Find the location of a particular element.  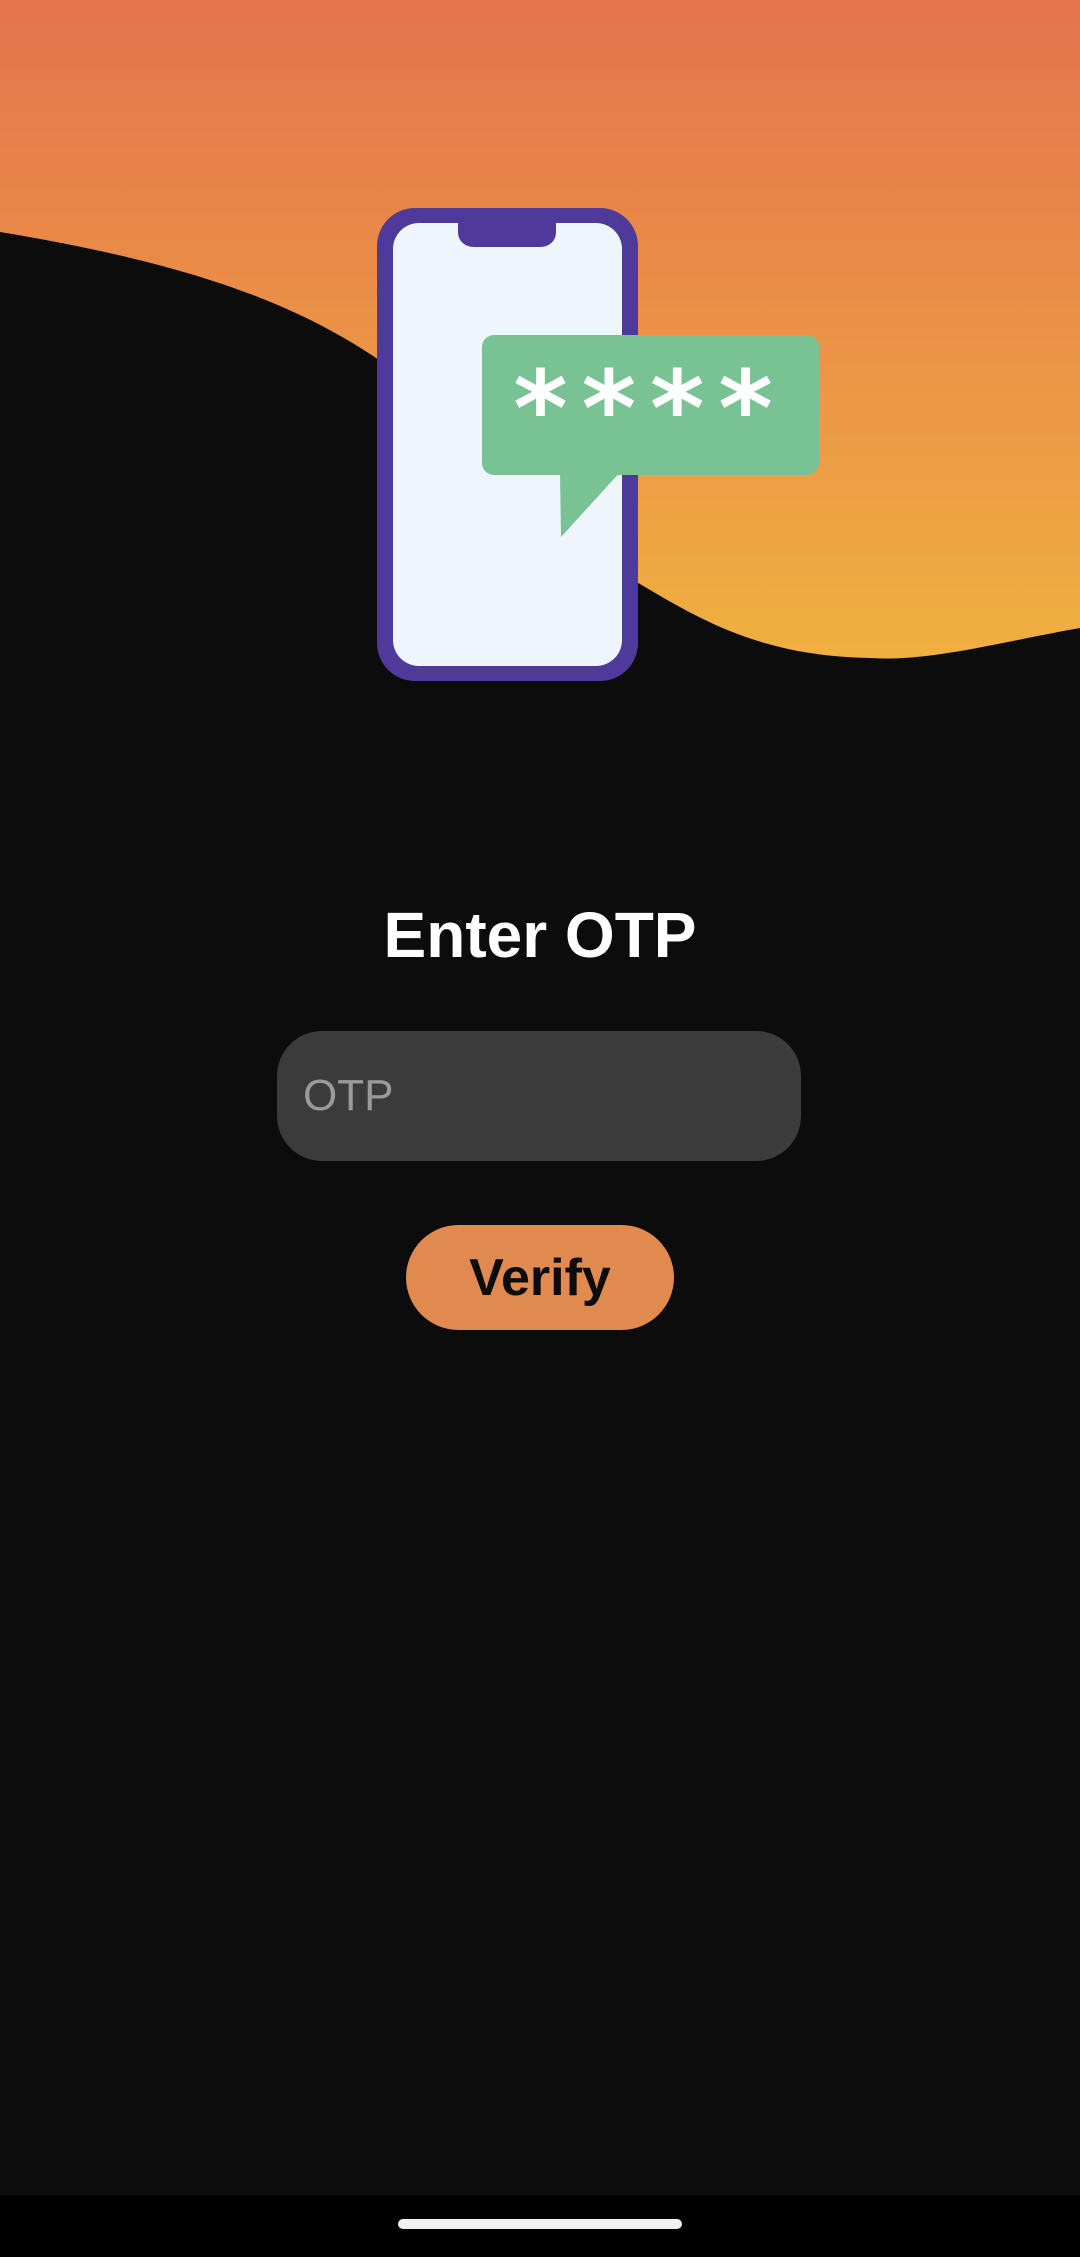

otp-input is located at coordinates (539, 1096).